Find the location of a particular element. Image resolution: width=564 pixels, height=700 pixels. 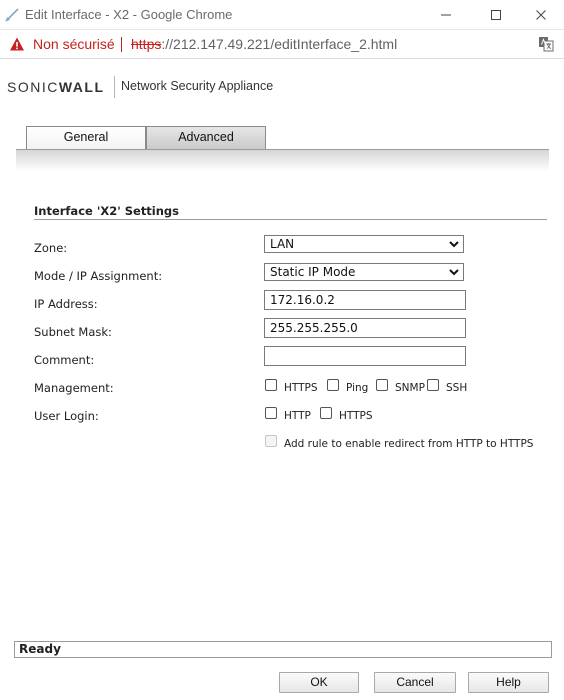

cancel-button: Cancel is located at coordinates (415, 682).